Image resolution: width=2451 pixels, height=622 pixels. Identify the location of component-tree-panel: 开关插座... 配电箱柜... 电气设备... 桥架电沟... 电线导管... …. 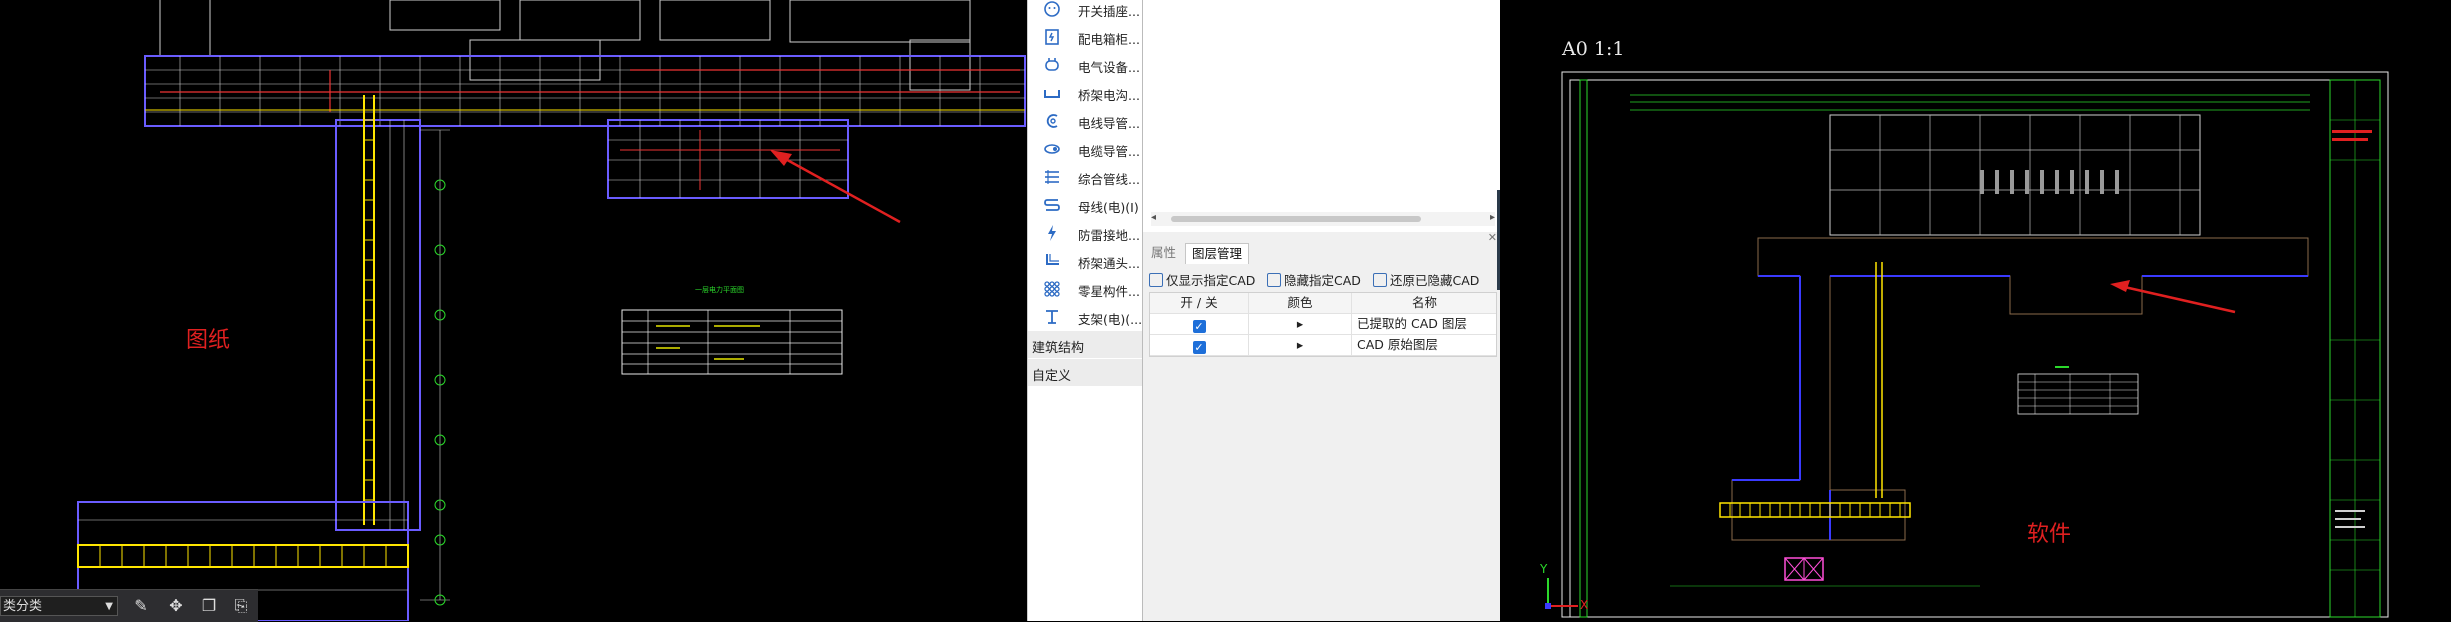
(1085, 310).